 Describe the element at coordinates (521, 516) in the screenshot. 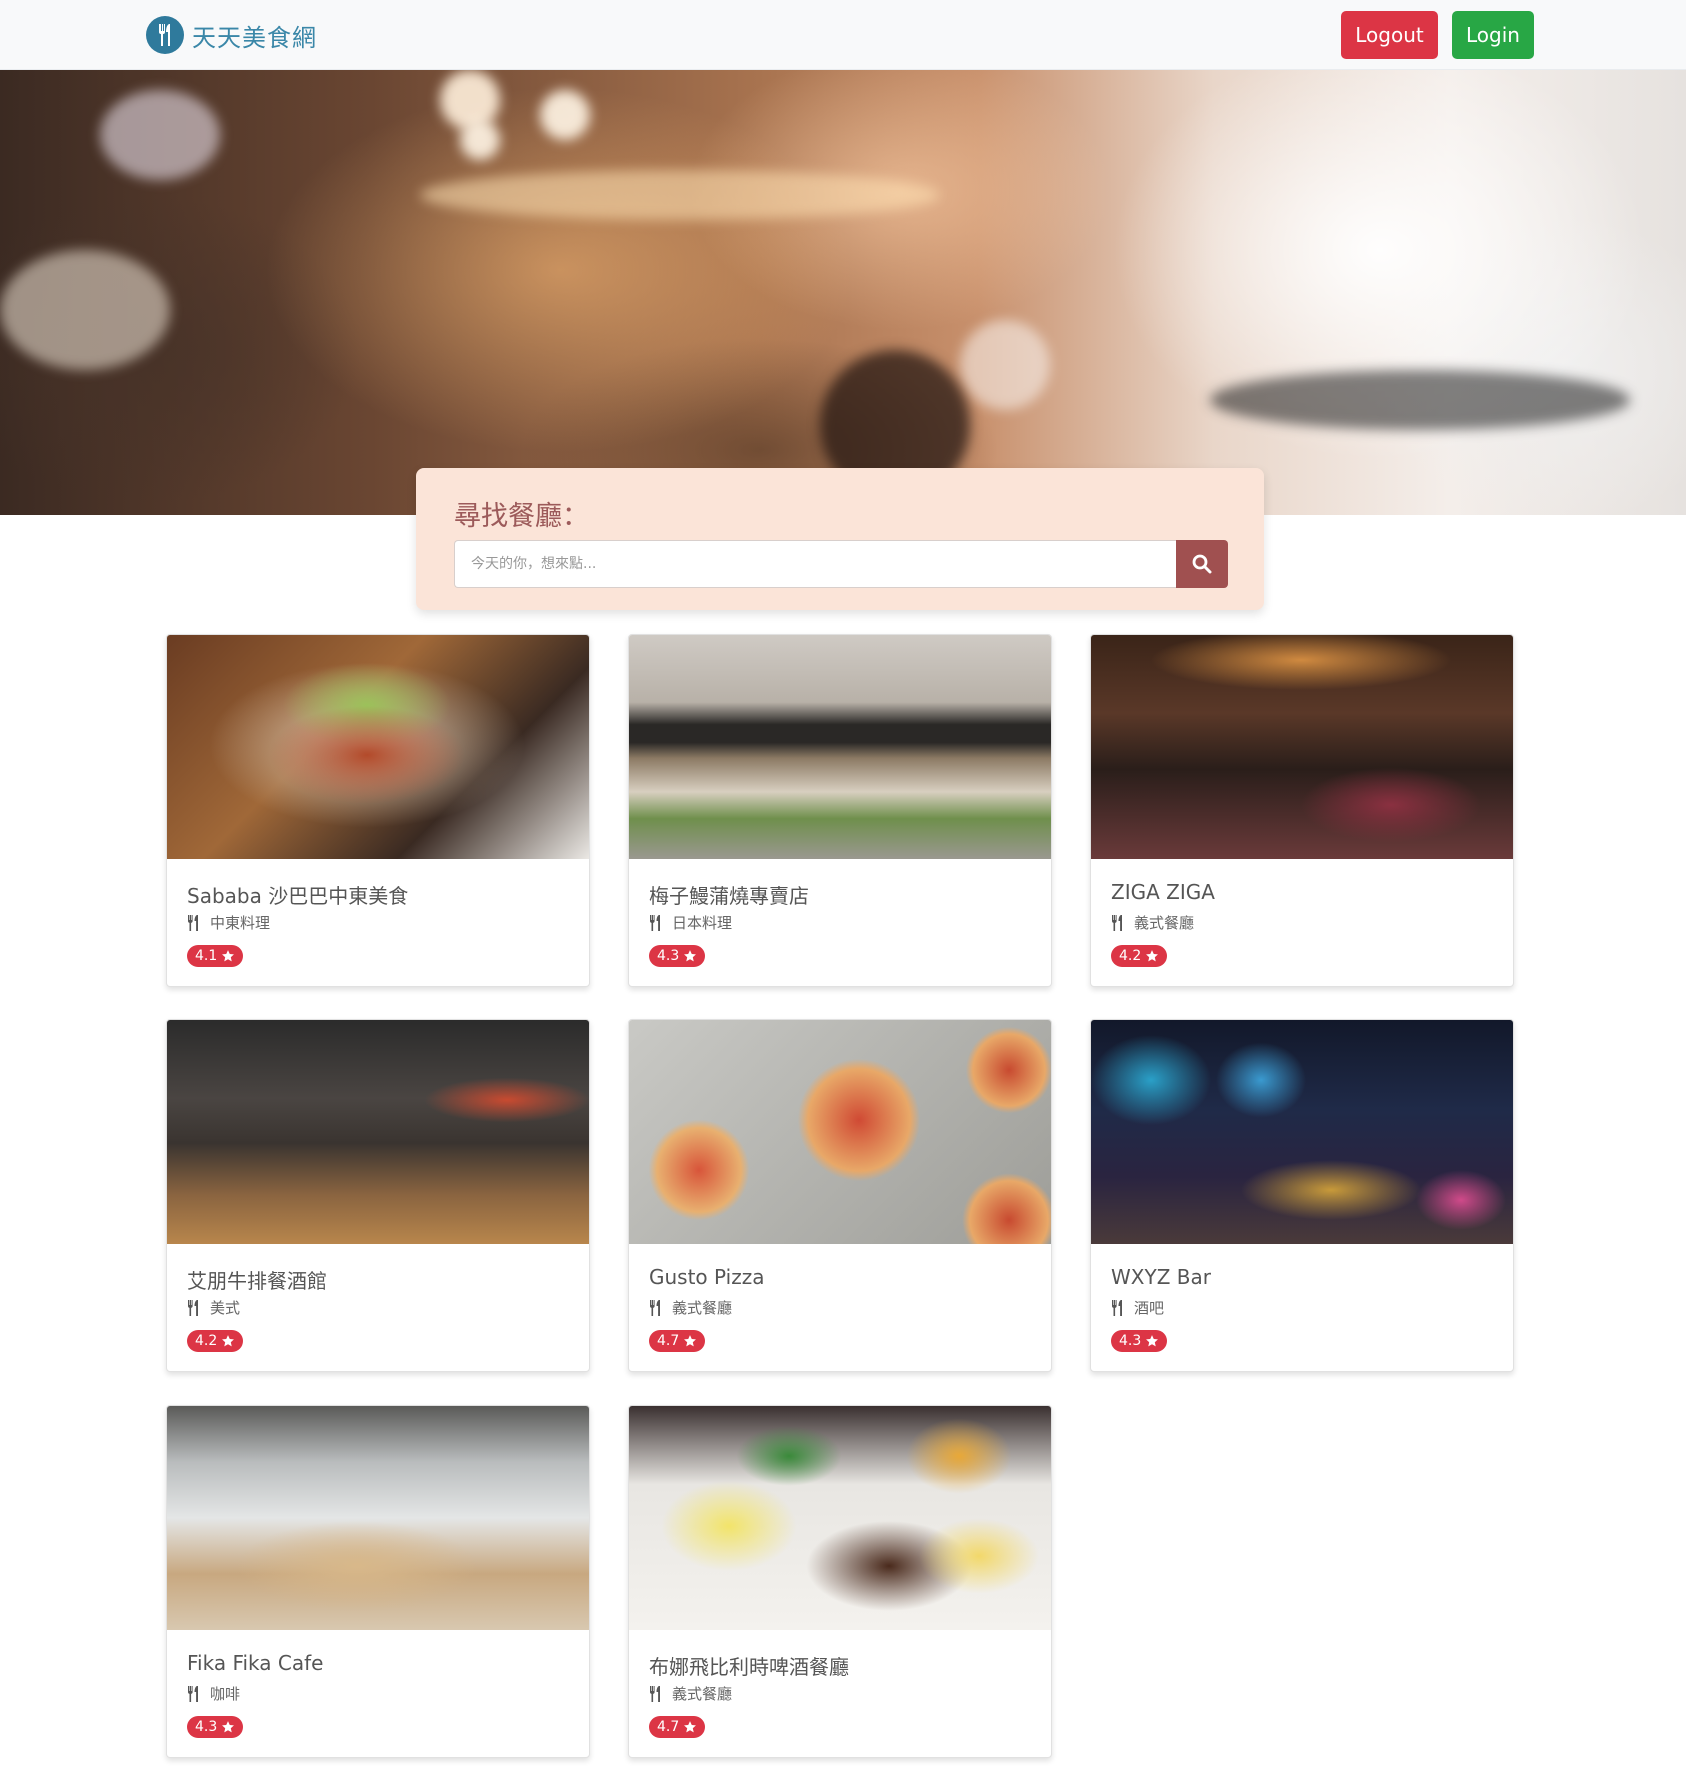

I see `search-title: 尋找餐廳：` at that location.